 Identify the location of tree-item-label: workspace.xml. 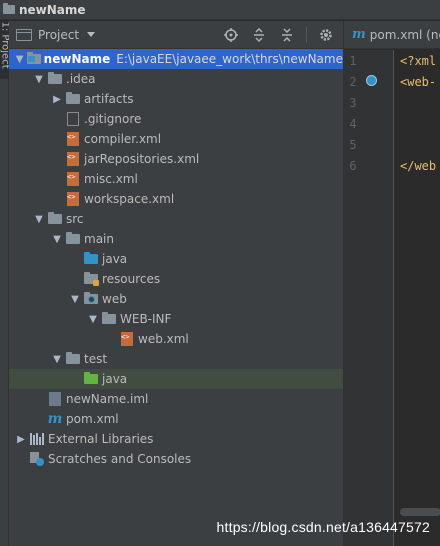
(129, 199).